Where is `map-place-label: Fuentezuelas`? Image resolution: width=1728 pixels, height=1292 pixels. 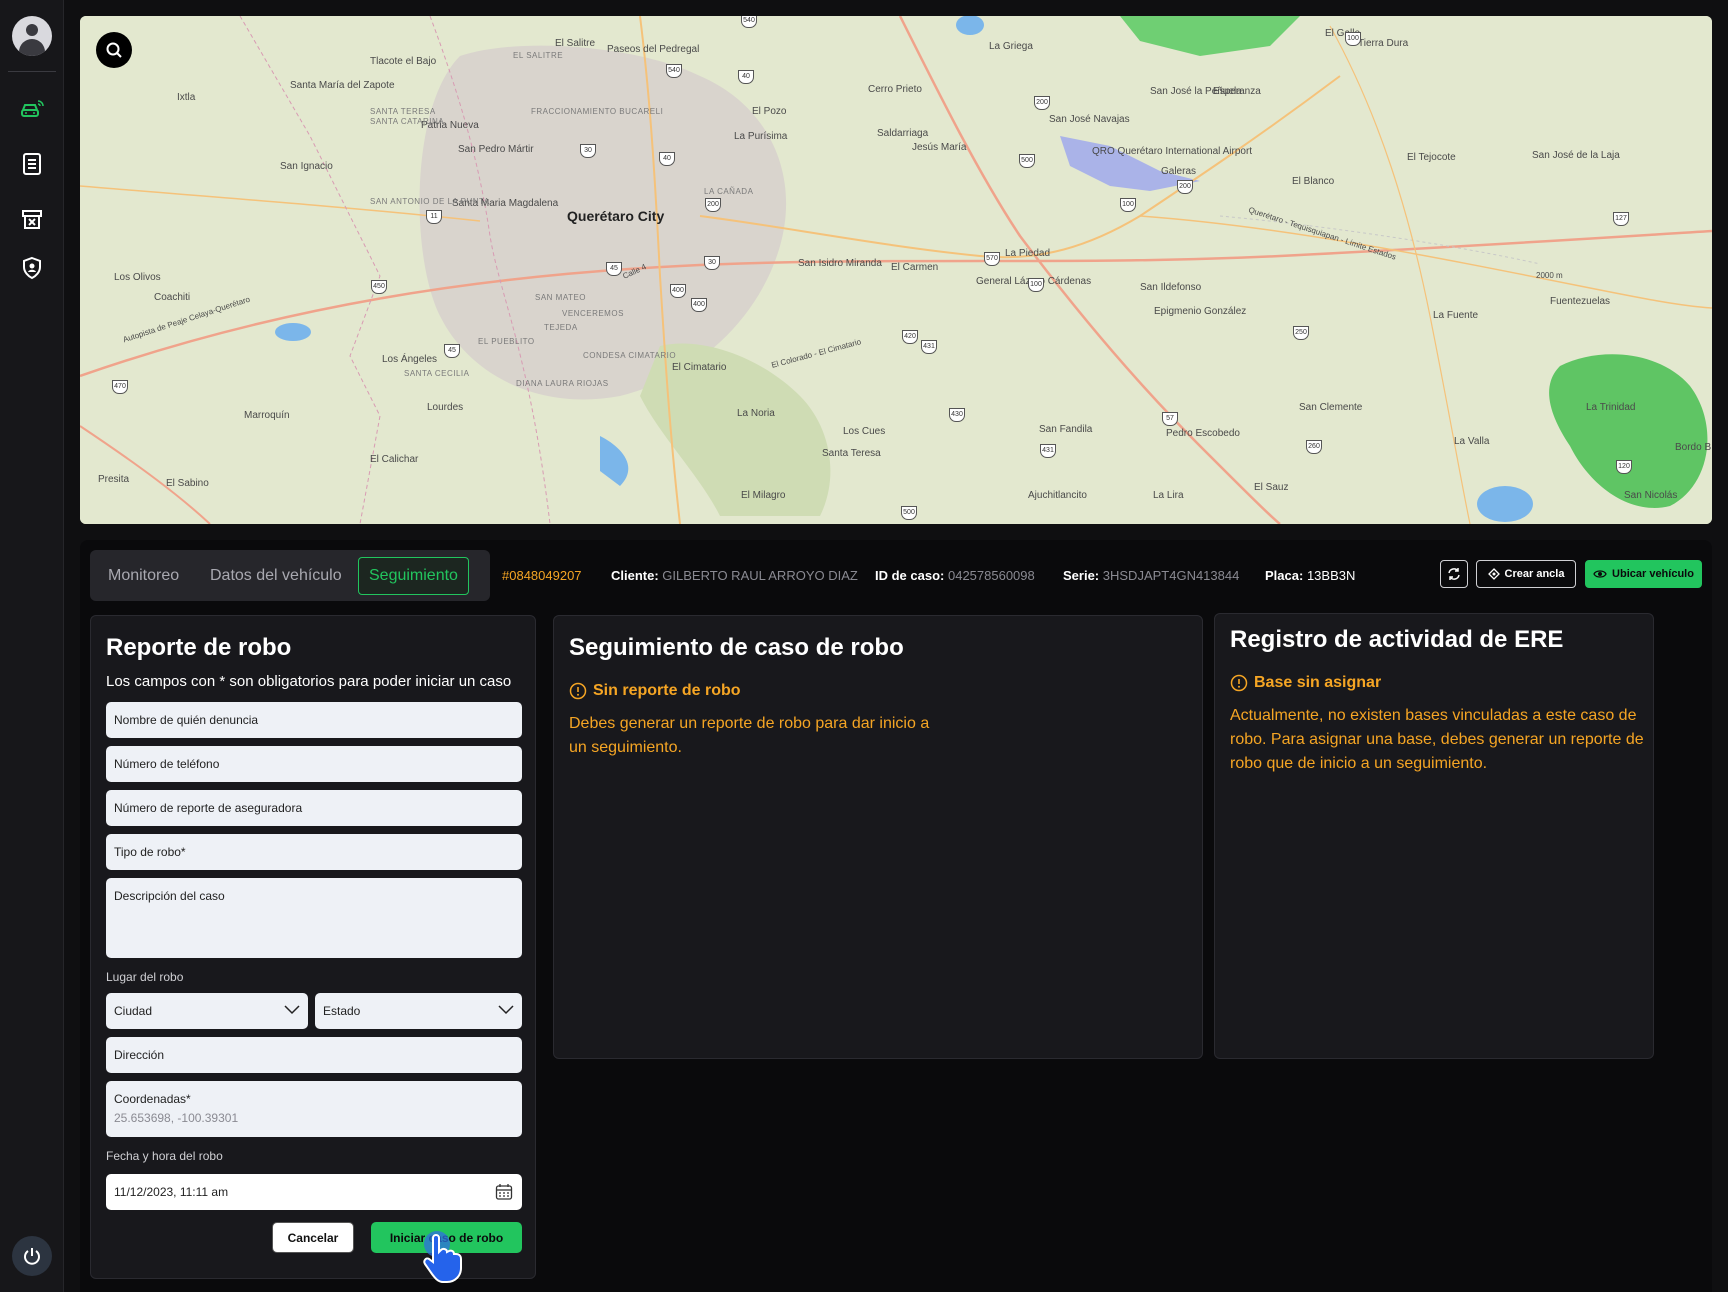
map-place-label: Fuentezuelas is located at coordinates (1580, 301).